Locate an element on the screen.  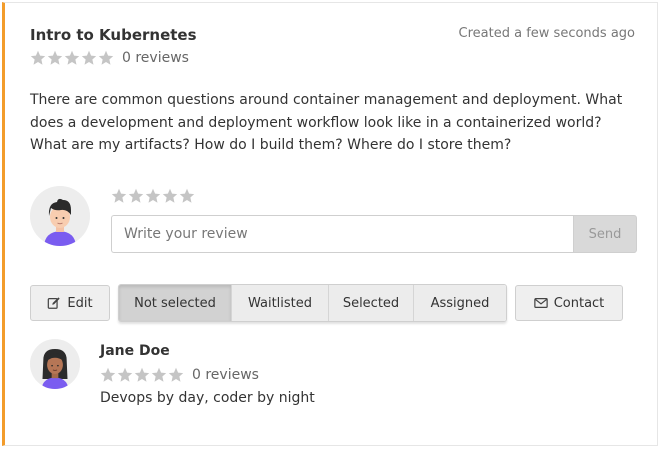
created-timestamp: Created a few seconds ago is located at coordinates (546, 33).